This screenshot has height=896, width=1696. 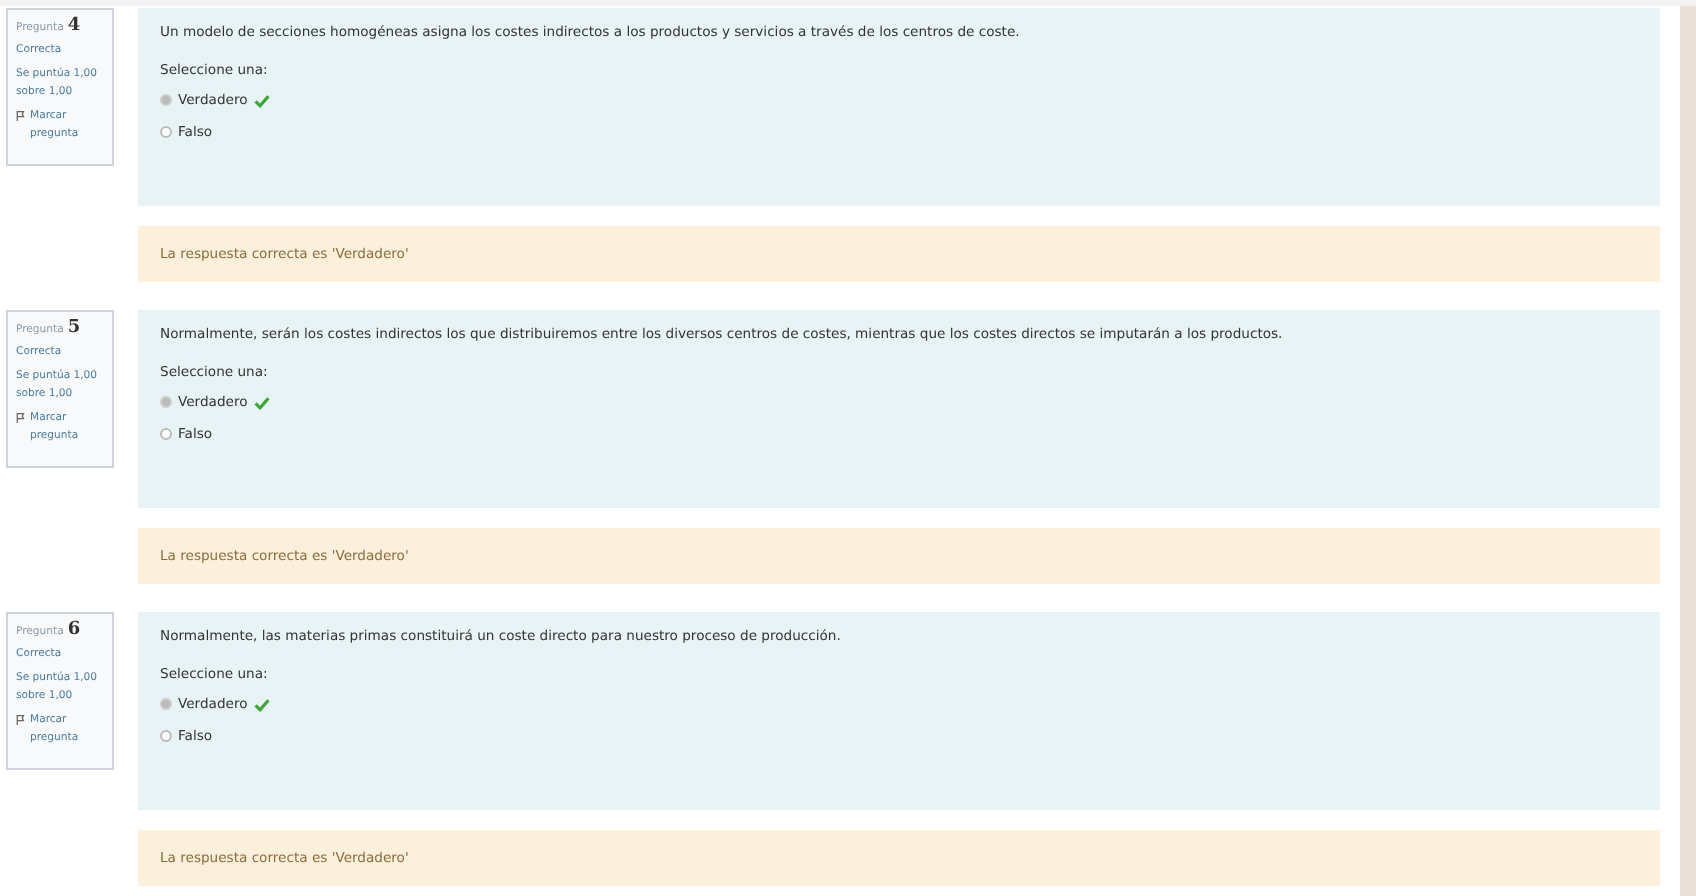 What do you see at coordinates (74, 630) in the screenshot?
I see `question-number: 6` at bounding box center [74, 630].